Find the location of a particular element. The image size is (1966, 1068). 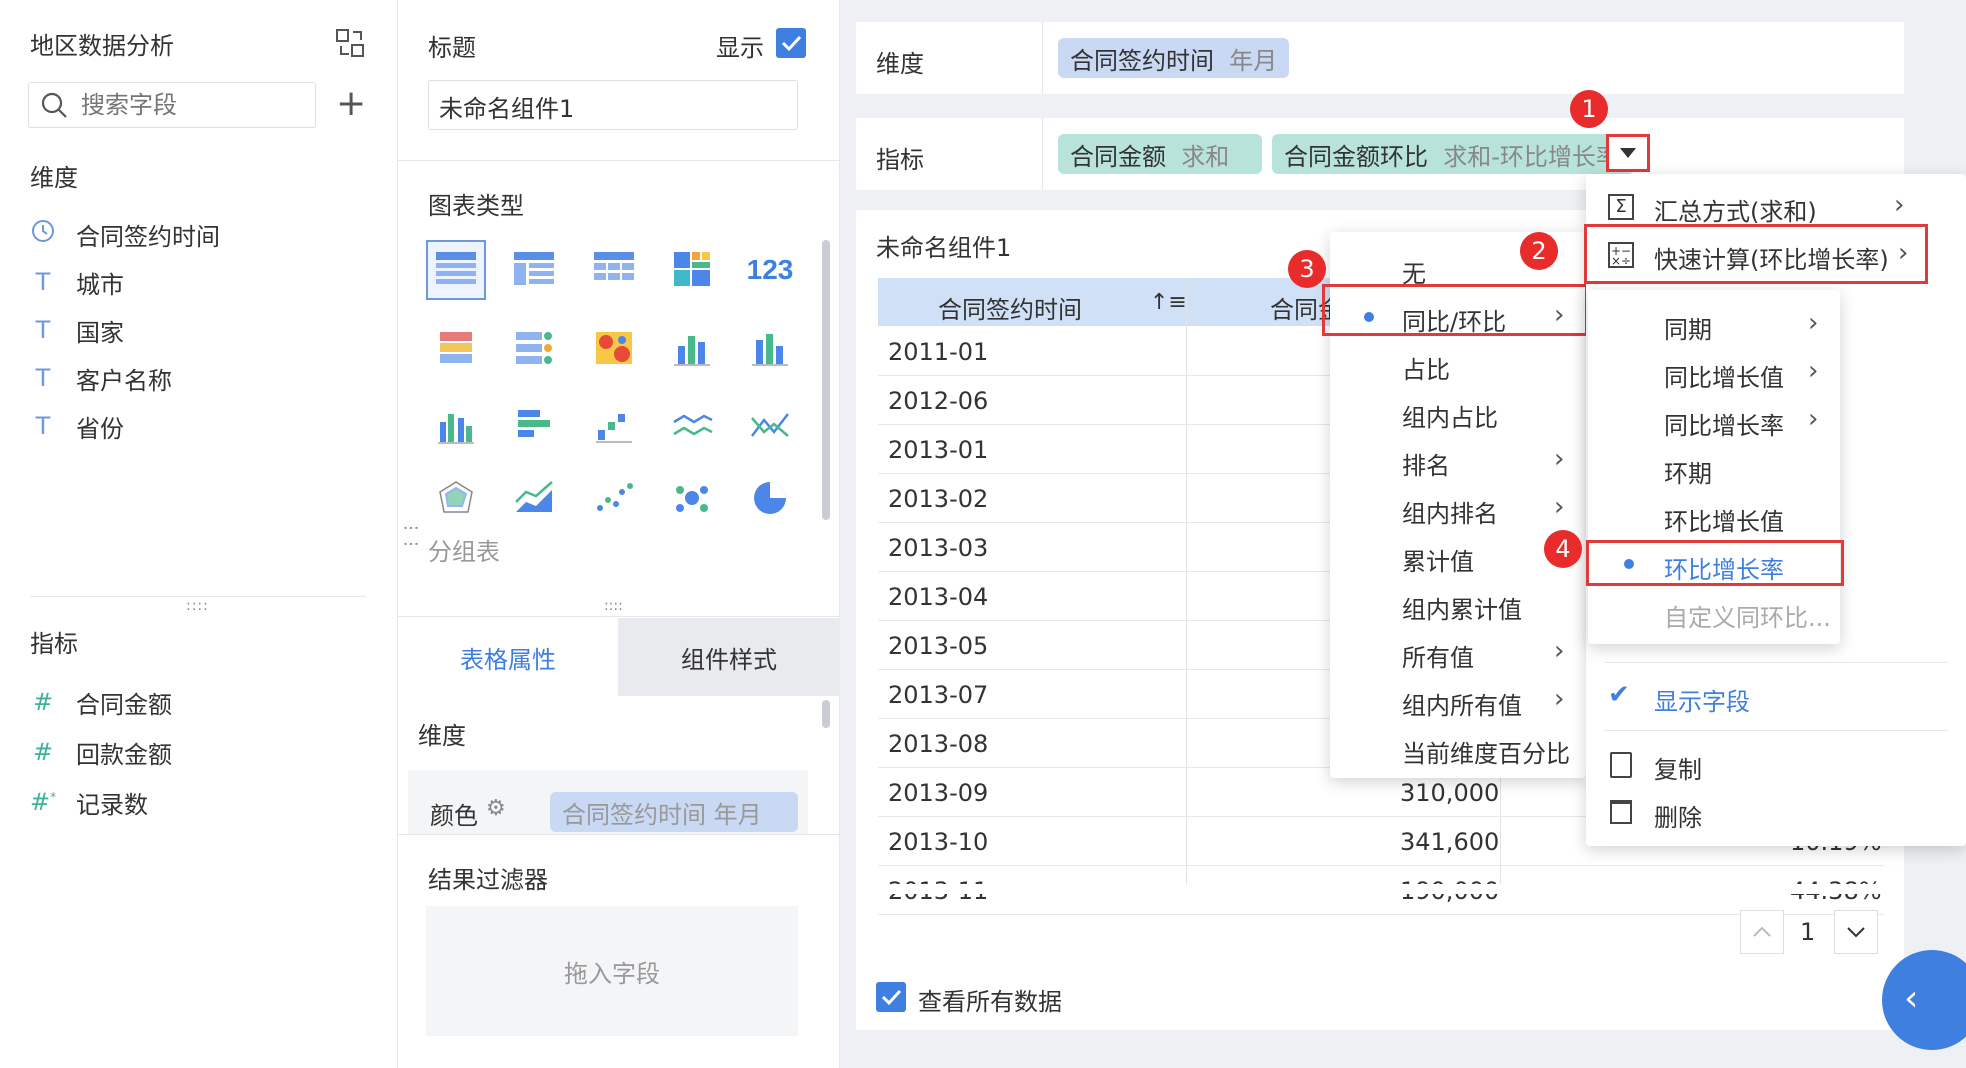

step-badge-1: 1 is located at coordinates (1589, 109).